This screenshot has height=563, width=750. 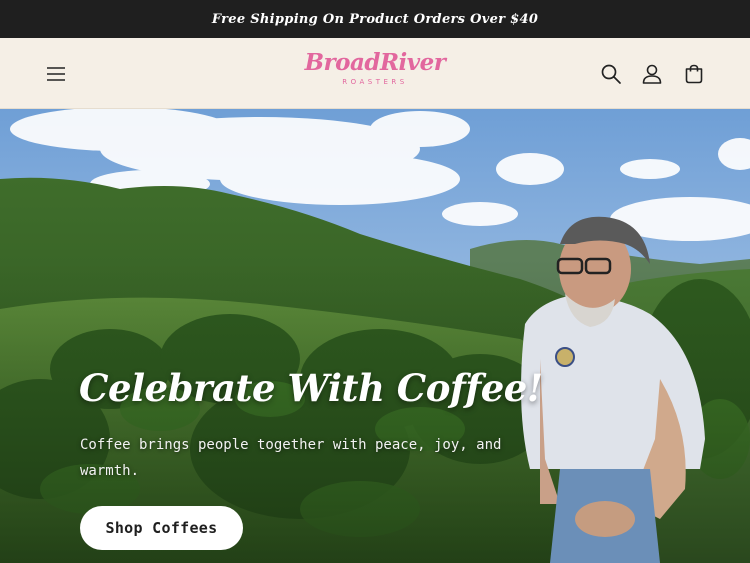 I want to click on logo-wordmark: BroadRiver, so click(x=375, y=62).